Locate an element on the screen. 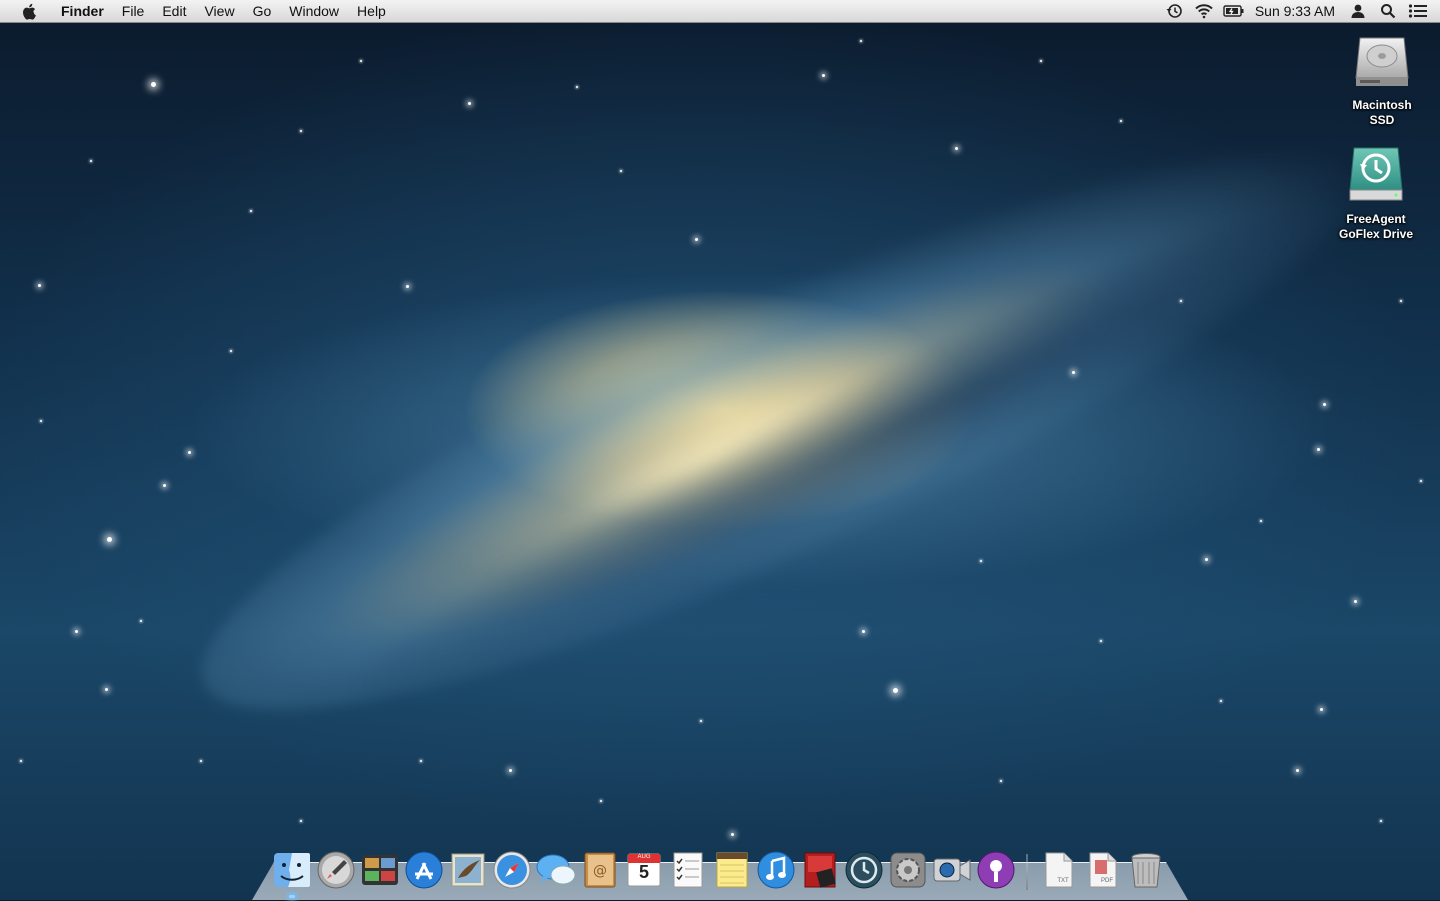  notification-center-icon is located at coordinates (1418, 11).